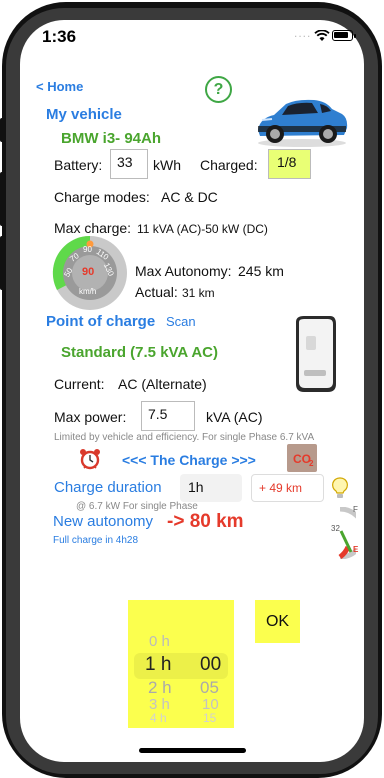 The image size is (384, 778). Describe the element at coordinates (156, 292) in the screenshot. I see `actual-label: Actual:` at that location.